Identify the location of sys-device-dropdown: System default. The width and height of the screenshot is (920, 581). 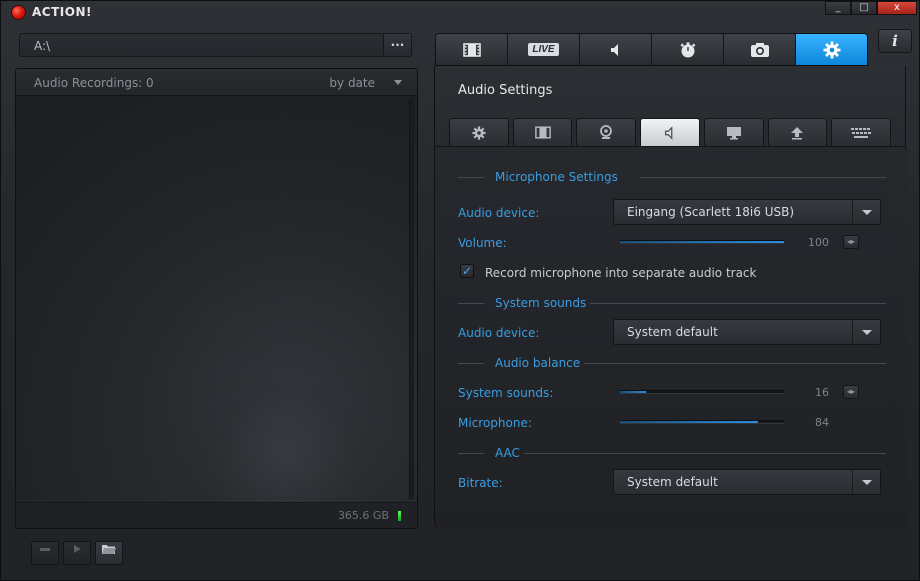
(747, 332).